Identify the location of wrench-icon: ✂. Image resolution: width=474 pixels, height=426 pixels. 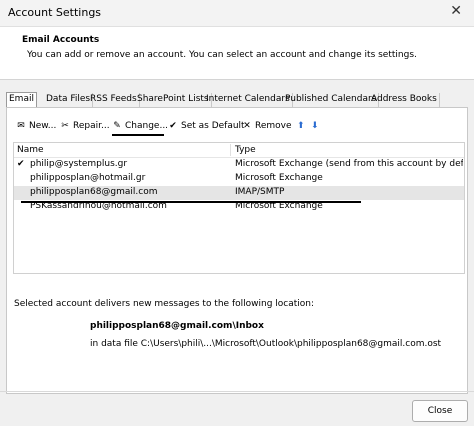
(65, 126).